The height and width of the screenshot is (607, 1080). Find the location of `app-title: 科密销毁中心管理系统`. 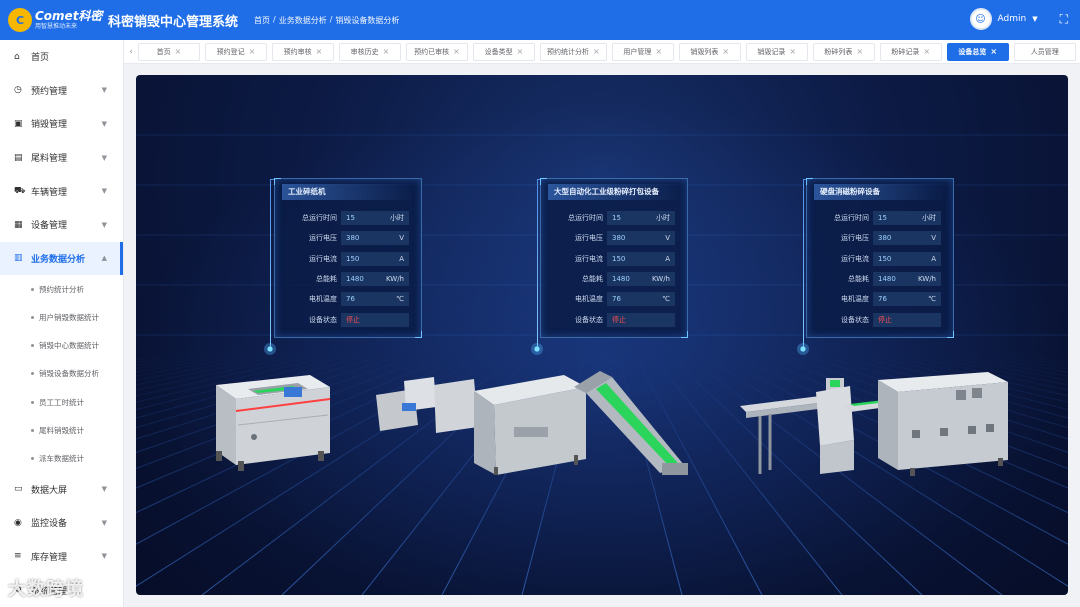

app-title: 科密销毁中心管理系统 is located at coordinates (173, 22).